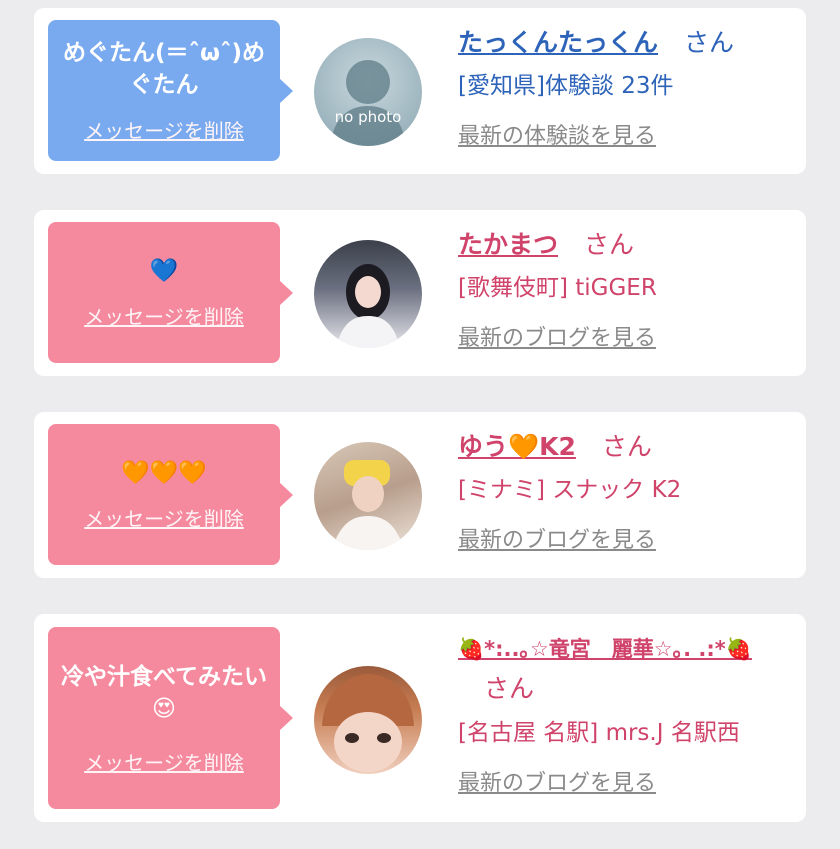 Image resolution: width=840 pixels, height=849 pixels. I want to click on message-text: 冷や汁食べてみたい😍, so click(164, 692).